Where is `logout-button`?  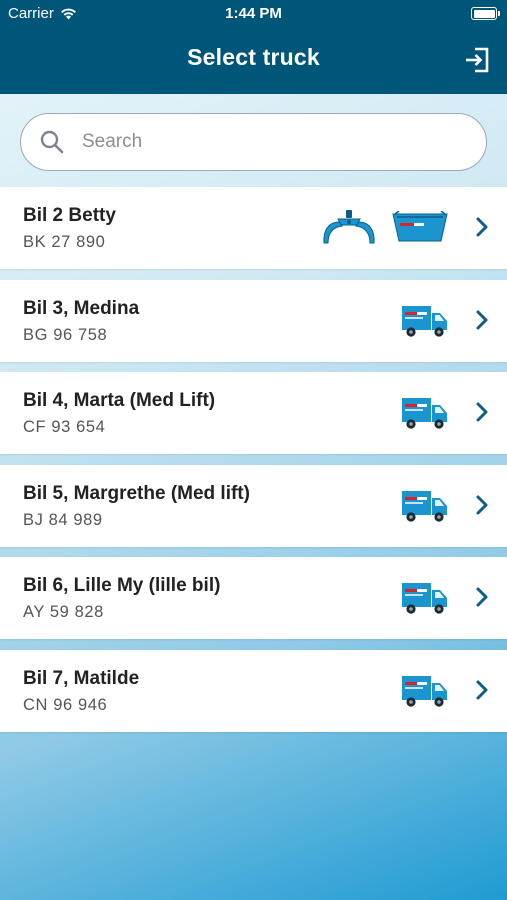
logout-button is located at coordinates (477, 60).